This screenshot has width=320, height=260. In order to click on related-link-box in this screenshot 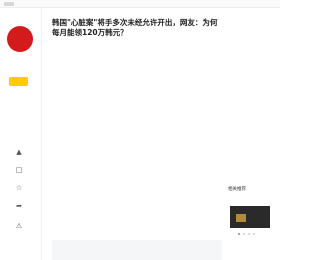, I will do `click(137, 250)`.